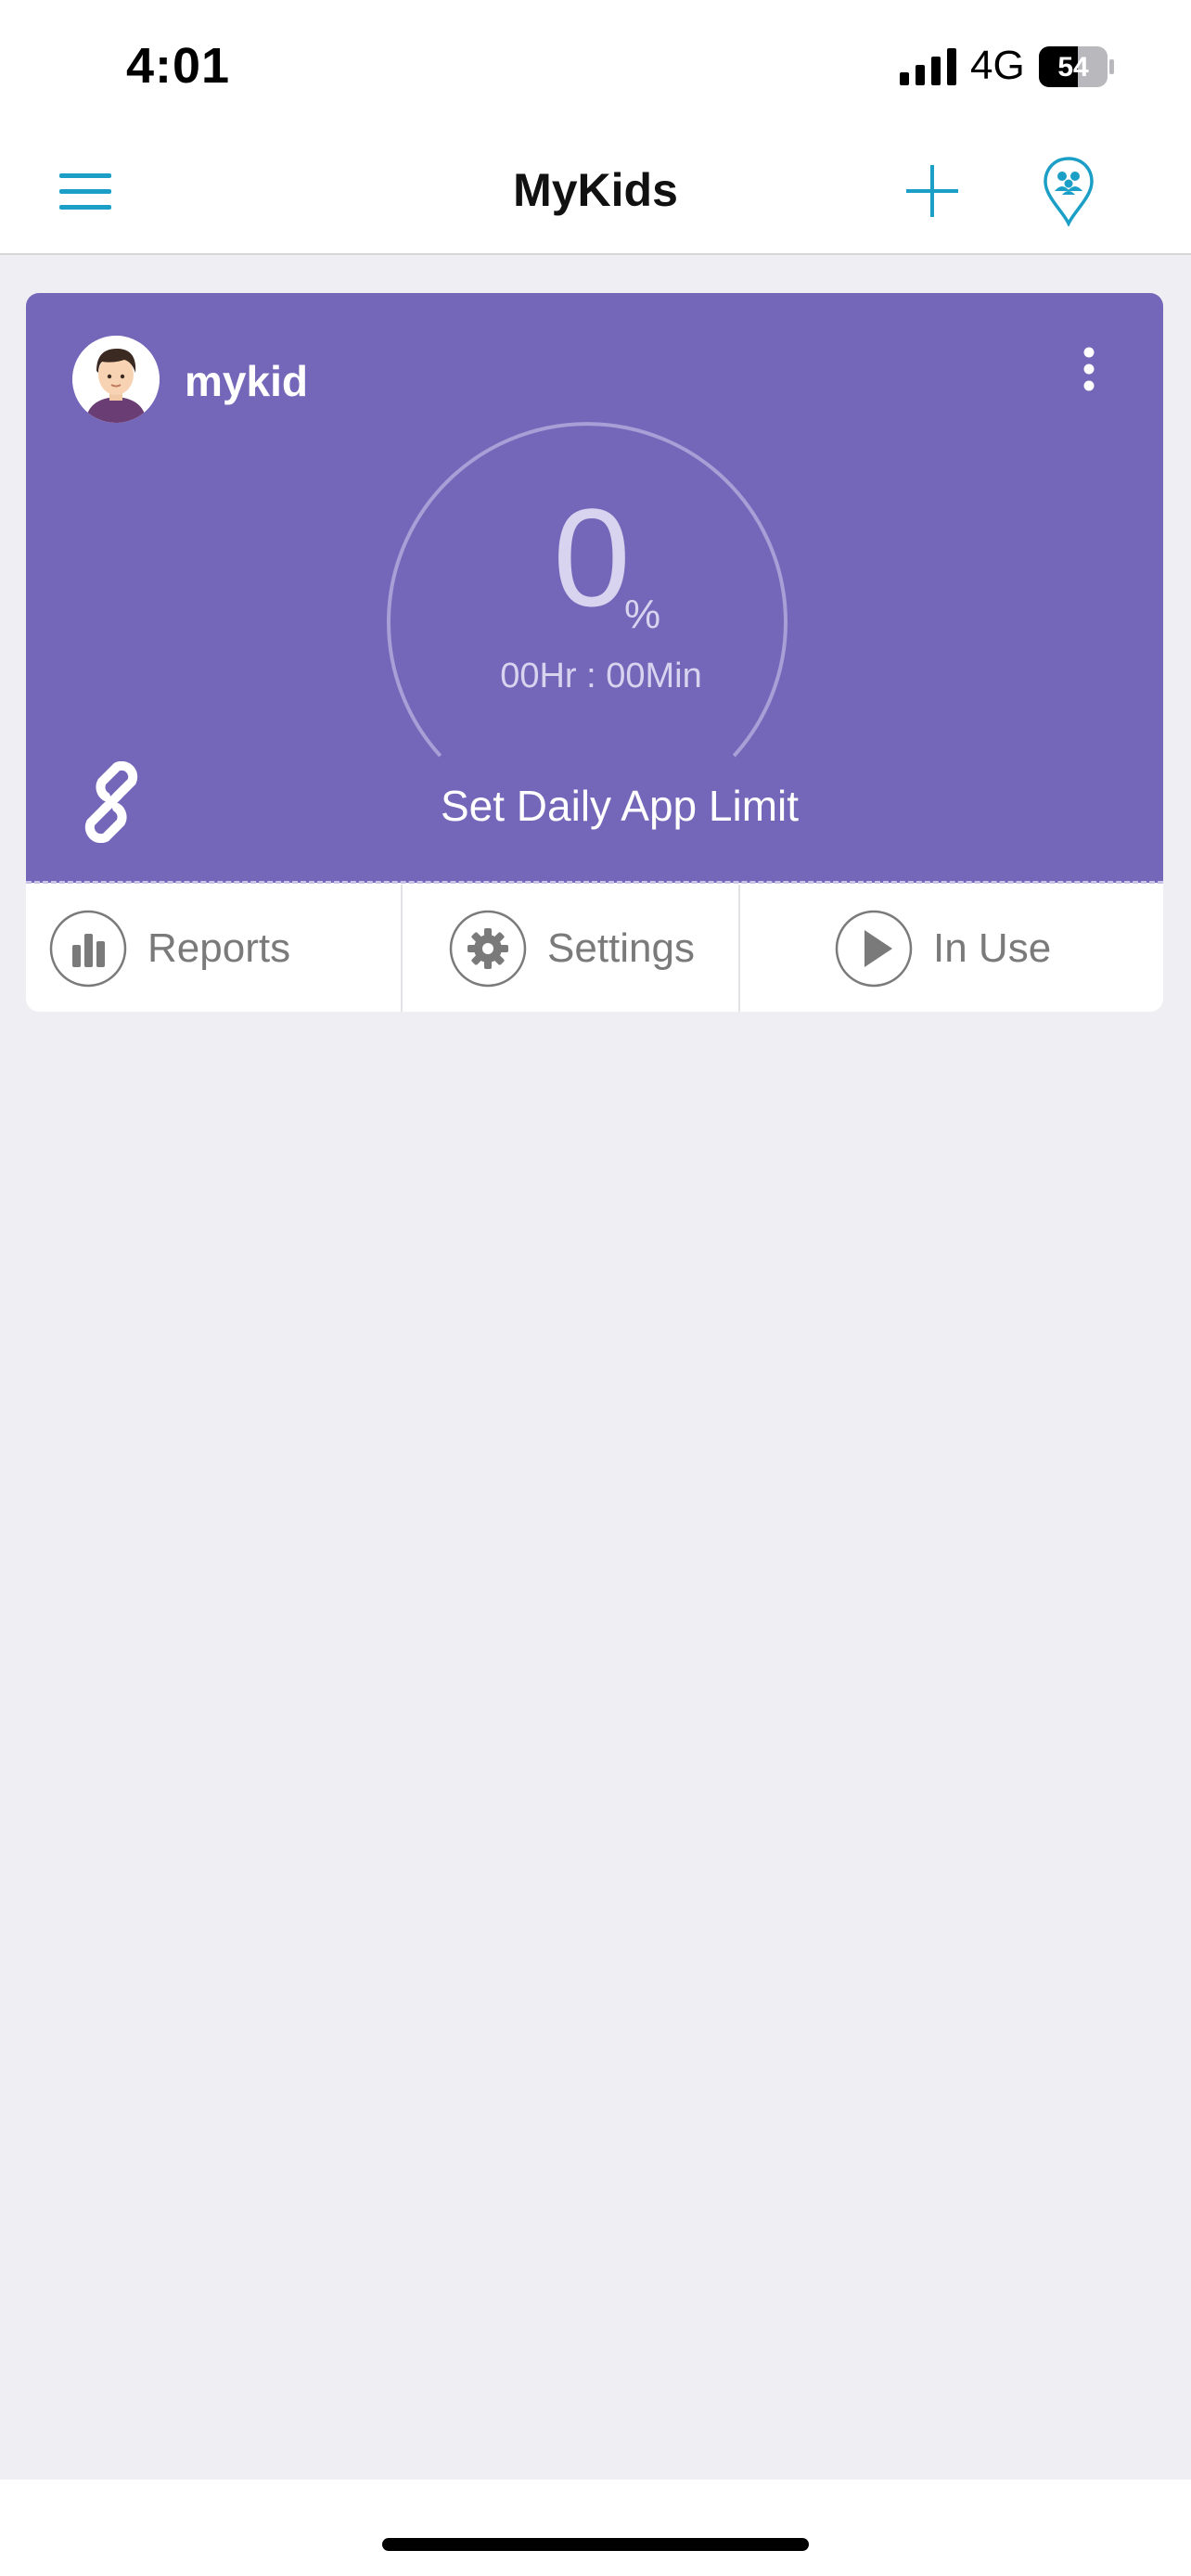 This screenshot has width=1191, height=2576. Describe the element at coordinates (874, 948) in the screenshot. I see `play-icon` at that location.